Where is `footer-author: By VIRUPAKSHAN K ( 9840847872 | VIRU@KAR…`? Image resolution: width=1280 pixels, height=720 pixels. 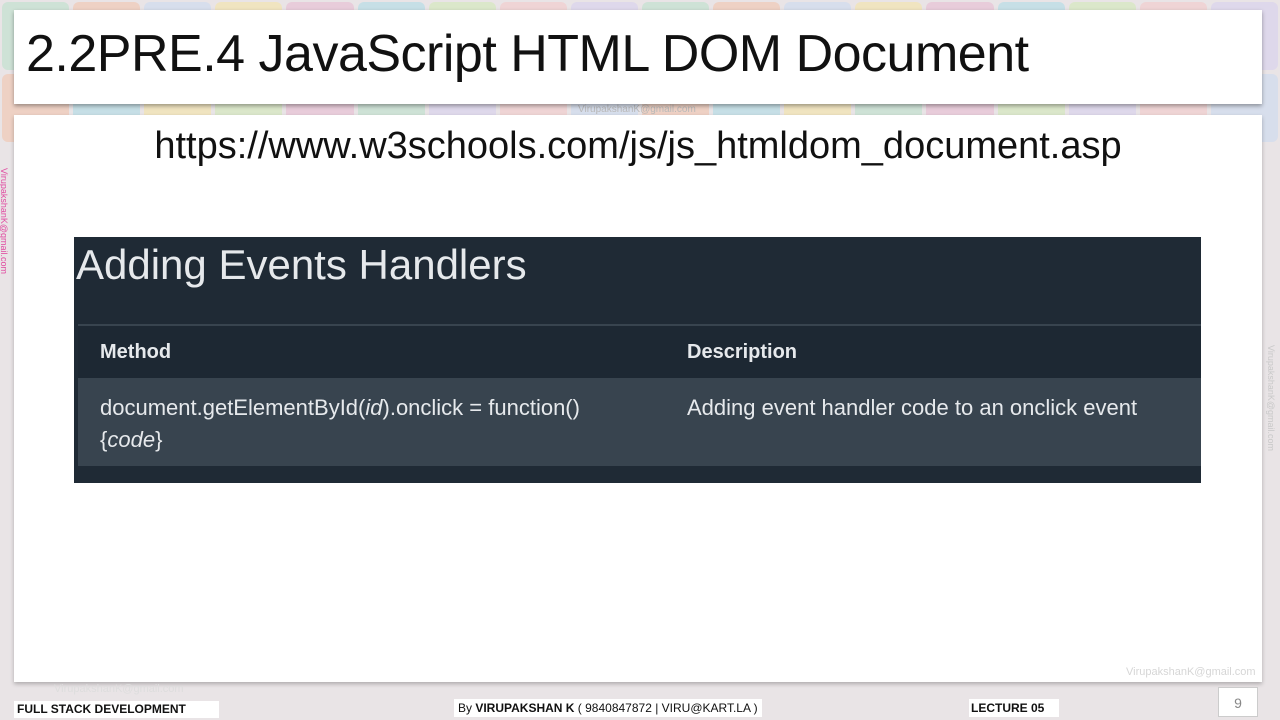
footer-author: By VIRUPAKSHAN K ( 9840847872 | VIRU@KAR… is located at coordinates (608, 708).